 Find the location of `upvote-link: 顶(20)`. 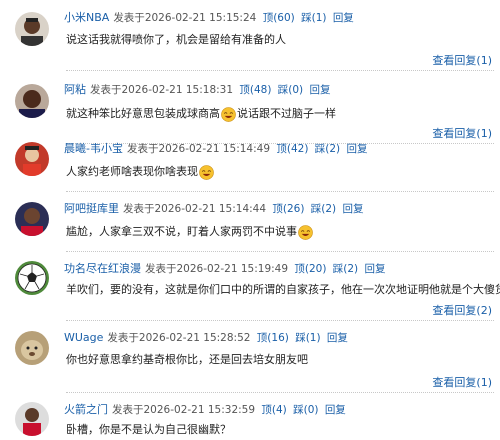

upvote-link: 顶(20) is located at coordinates (310, 269).